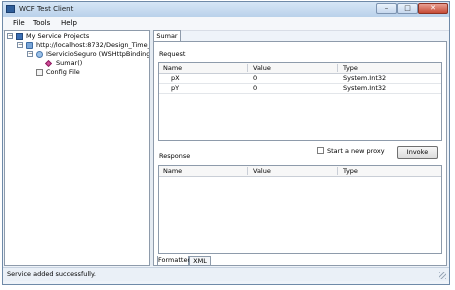 The height and width of the screenshot is (290, 455). Describe the element at coordinates (48, 63) in the screenshot. I see `operation-icon` at that location.